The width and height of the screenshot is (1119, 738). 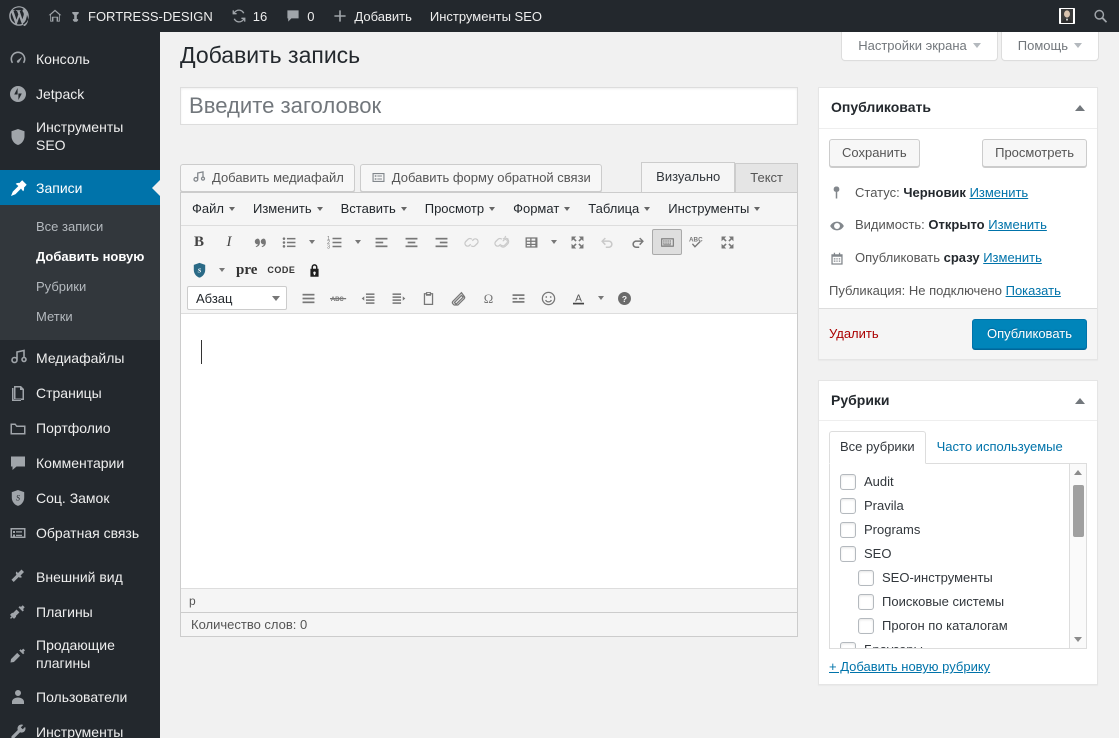 I want to click on redo-icon, so click(x=637, y=242).